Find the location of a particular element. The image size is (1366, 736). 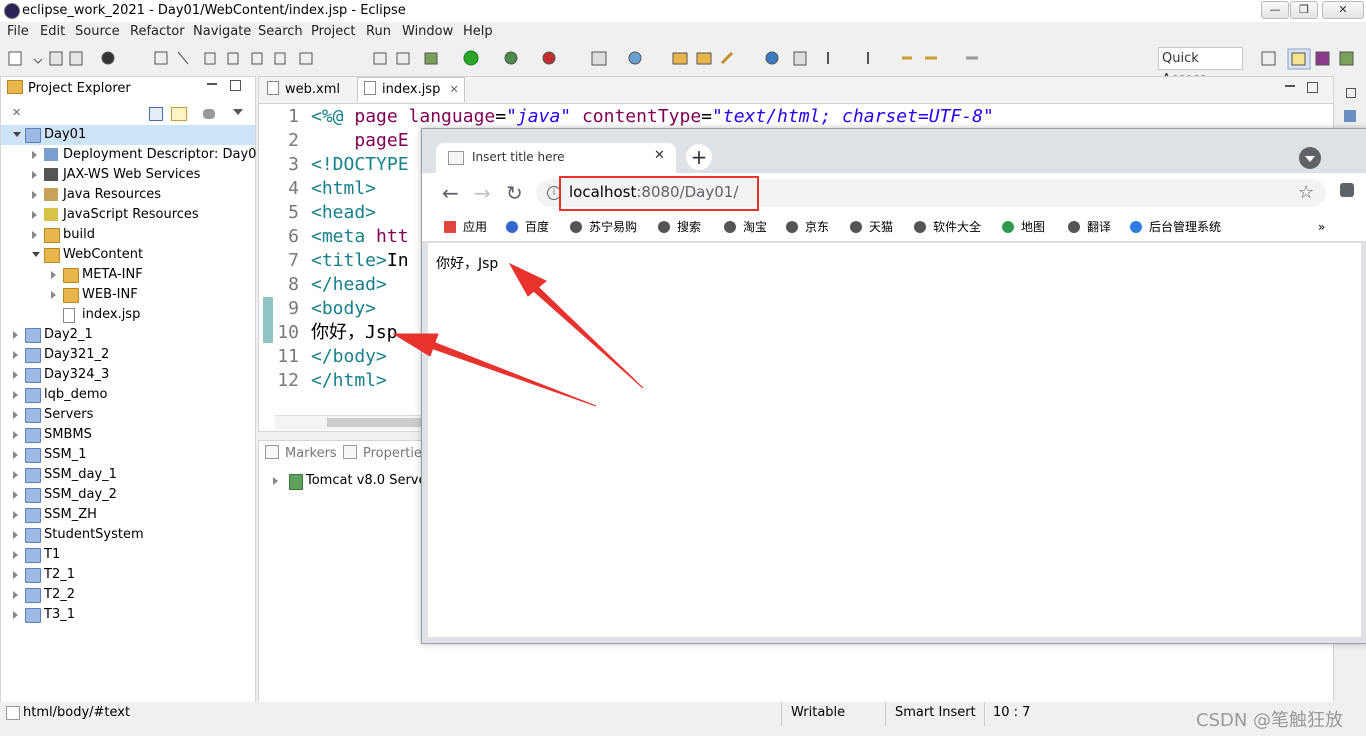

new-tab-icon: + is located at coordinates (699, 157).